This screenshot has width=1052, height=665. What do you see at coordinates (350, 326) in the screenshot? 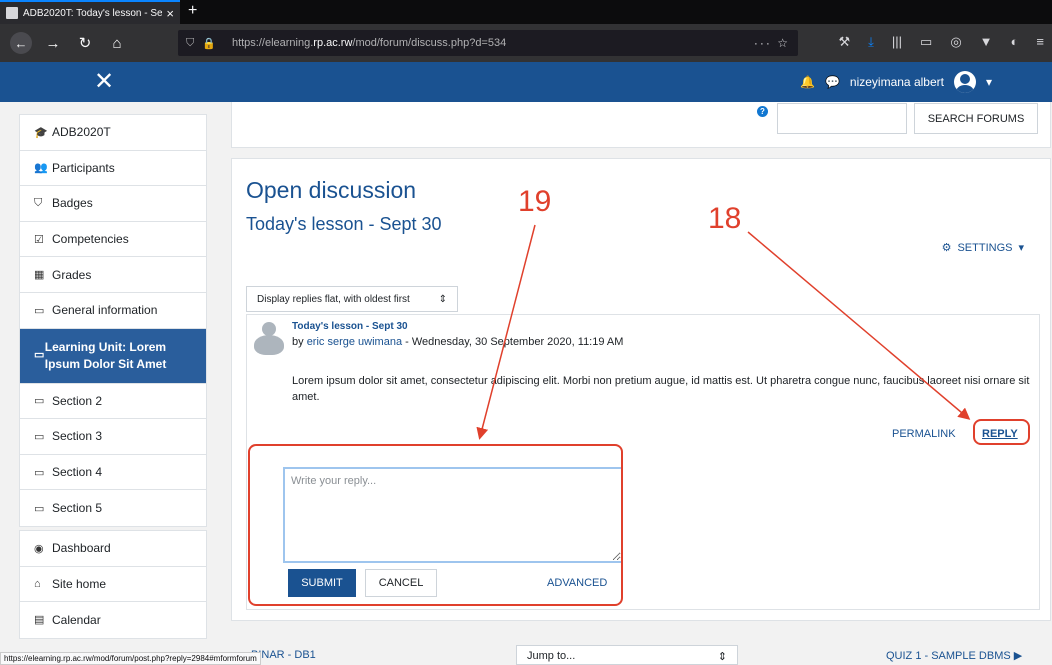
I see `post-subject: Today's lesson - Sept 30` at bounding box center [350, 326].